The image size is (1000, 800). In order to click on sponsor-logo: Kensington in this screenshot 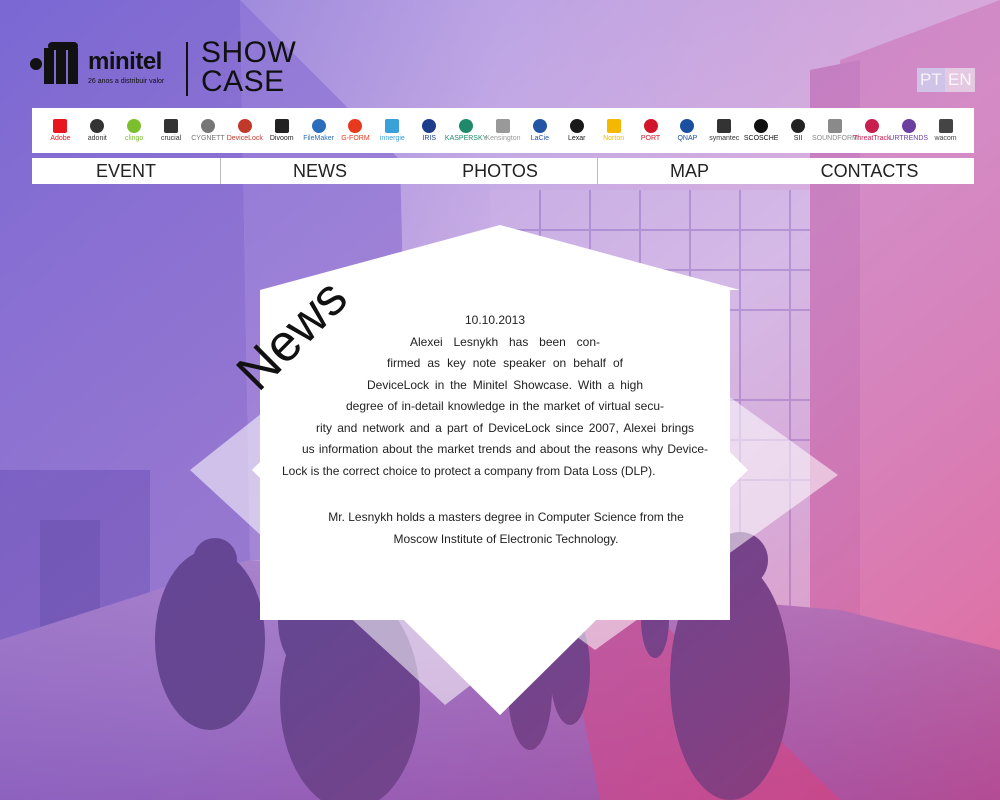, I will do `click(503, 130)`.